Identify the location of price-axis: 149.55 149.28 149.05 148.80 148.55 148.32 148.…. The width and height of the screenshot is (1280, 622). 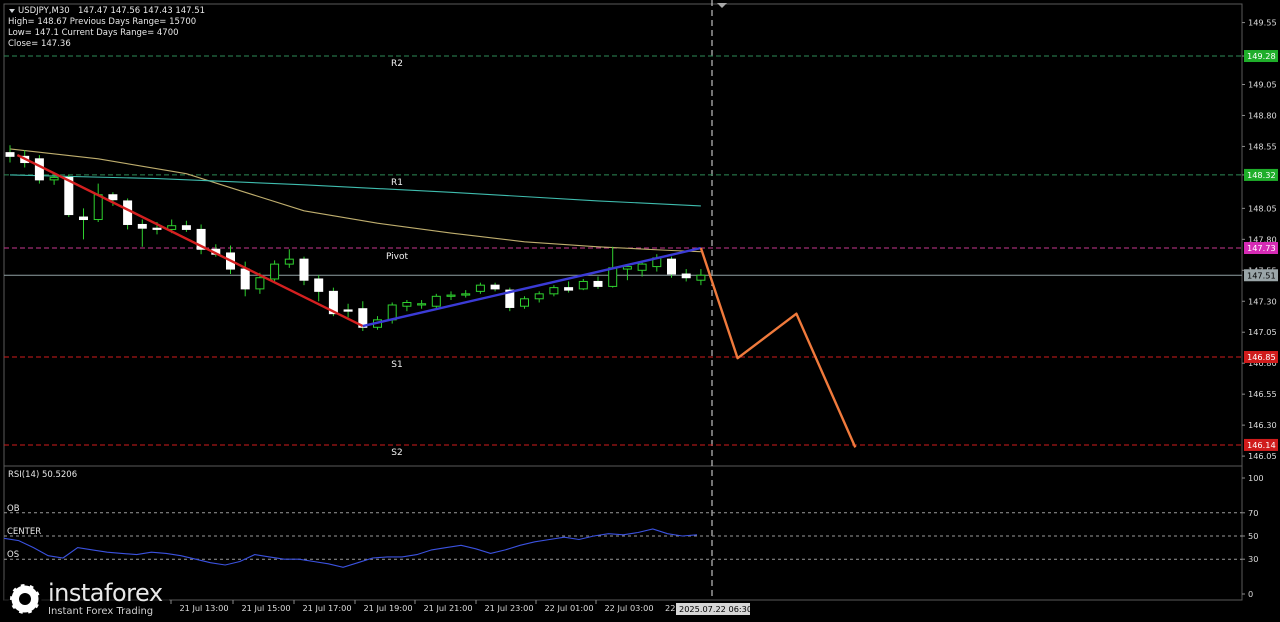
(1260, 308).